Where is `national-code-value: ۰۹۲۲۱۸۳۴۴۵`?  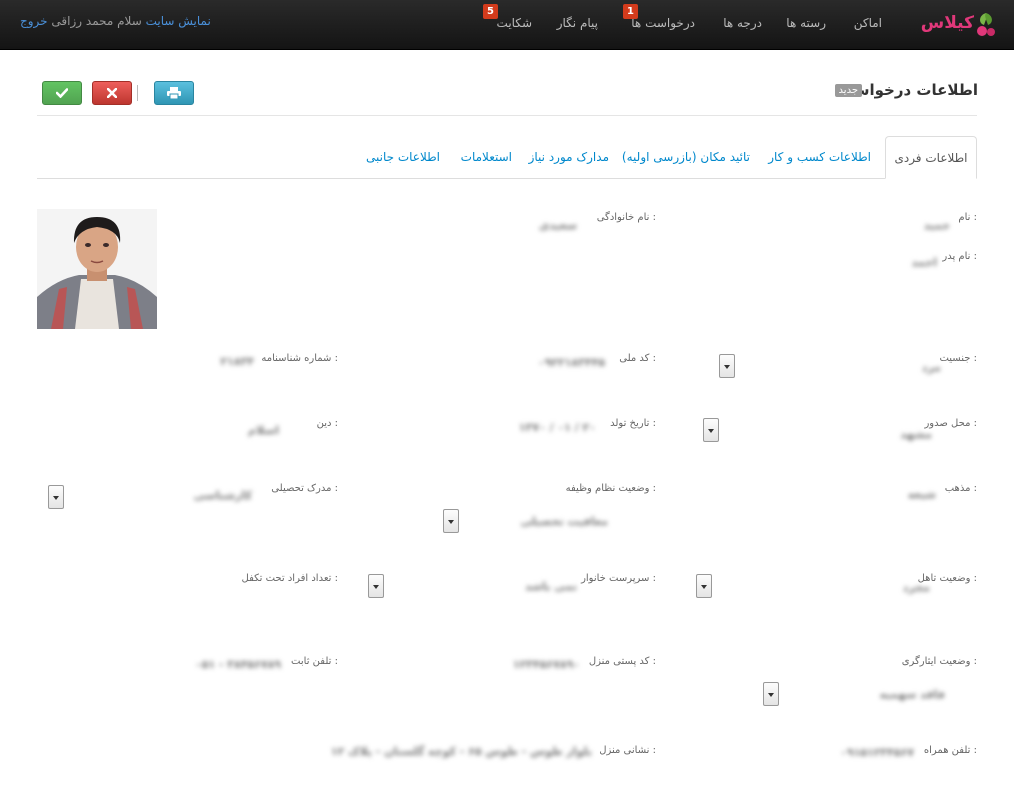
national-code-value: ۰۹۲۲۱۸۳۴۴۵ is located at coordinates (571, 362).